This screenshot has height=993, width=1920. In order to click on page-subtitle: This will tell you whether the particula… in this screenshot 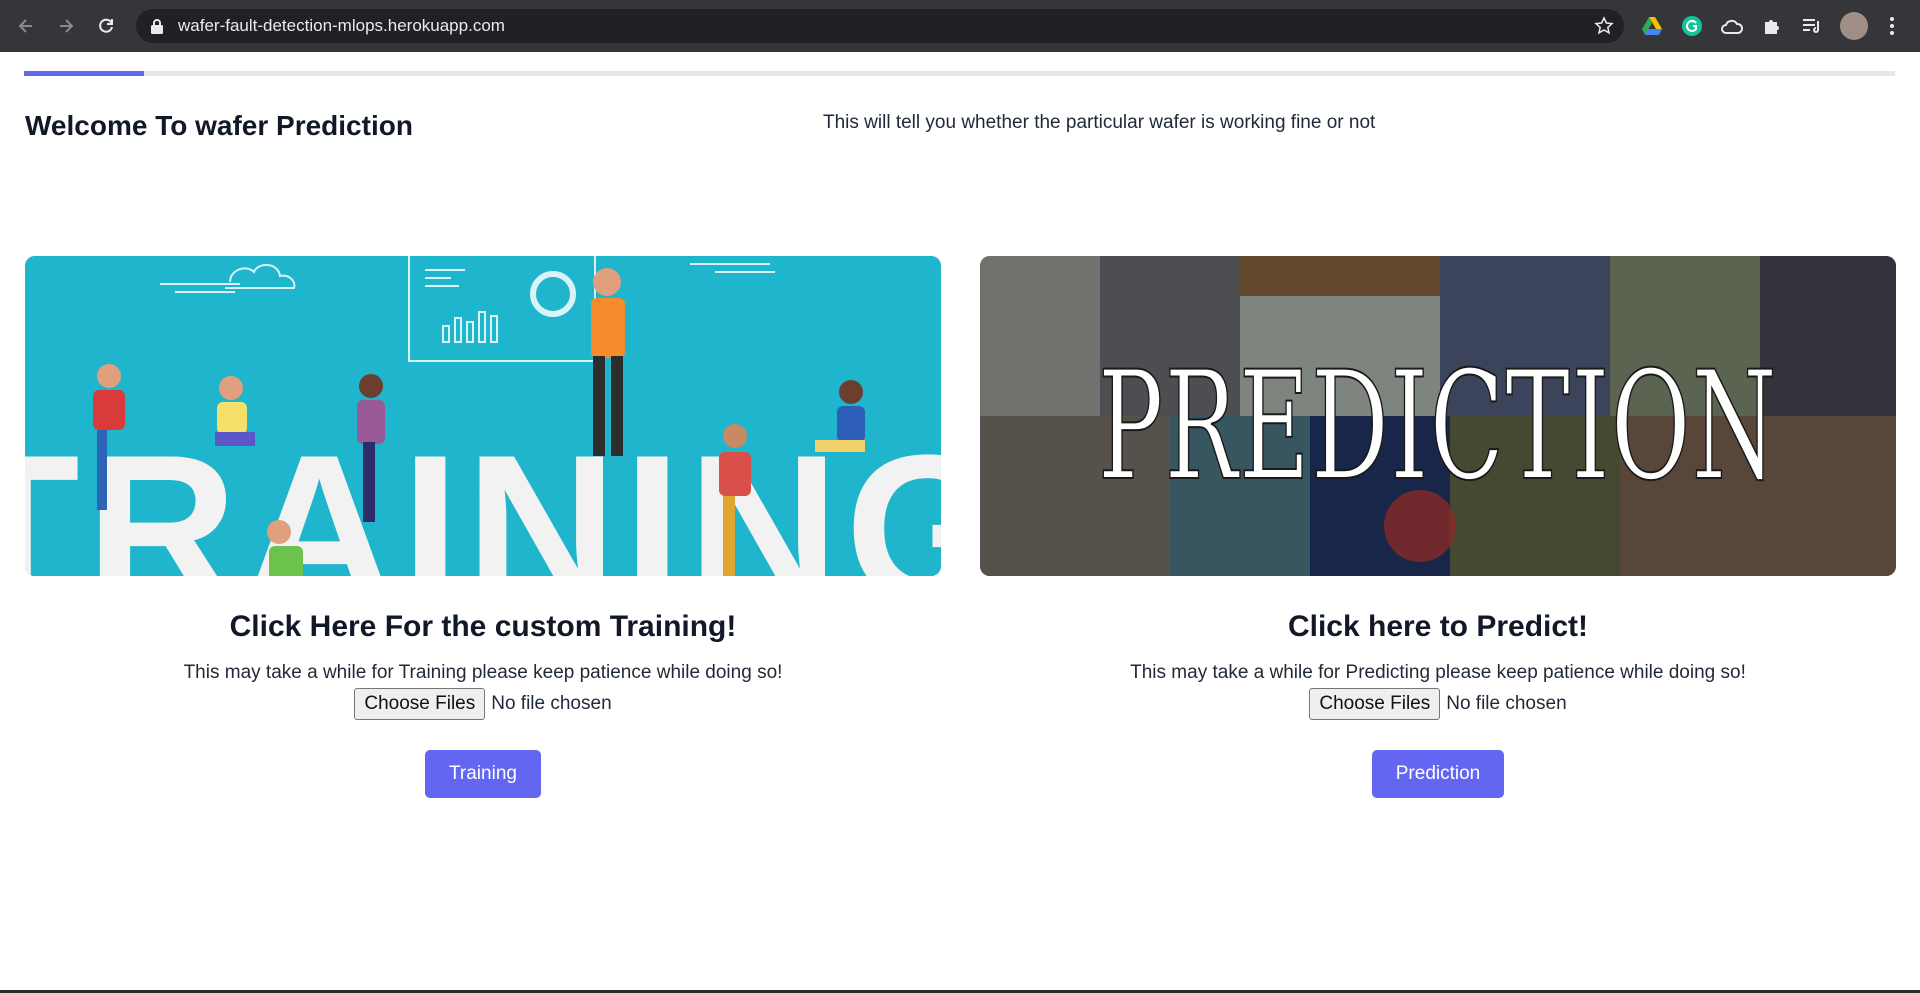, I will do `click(1099, 122)`.